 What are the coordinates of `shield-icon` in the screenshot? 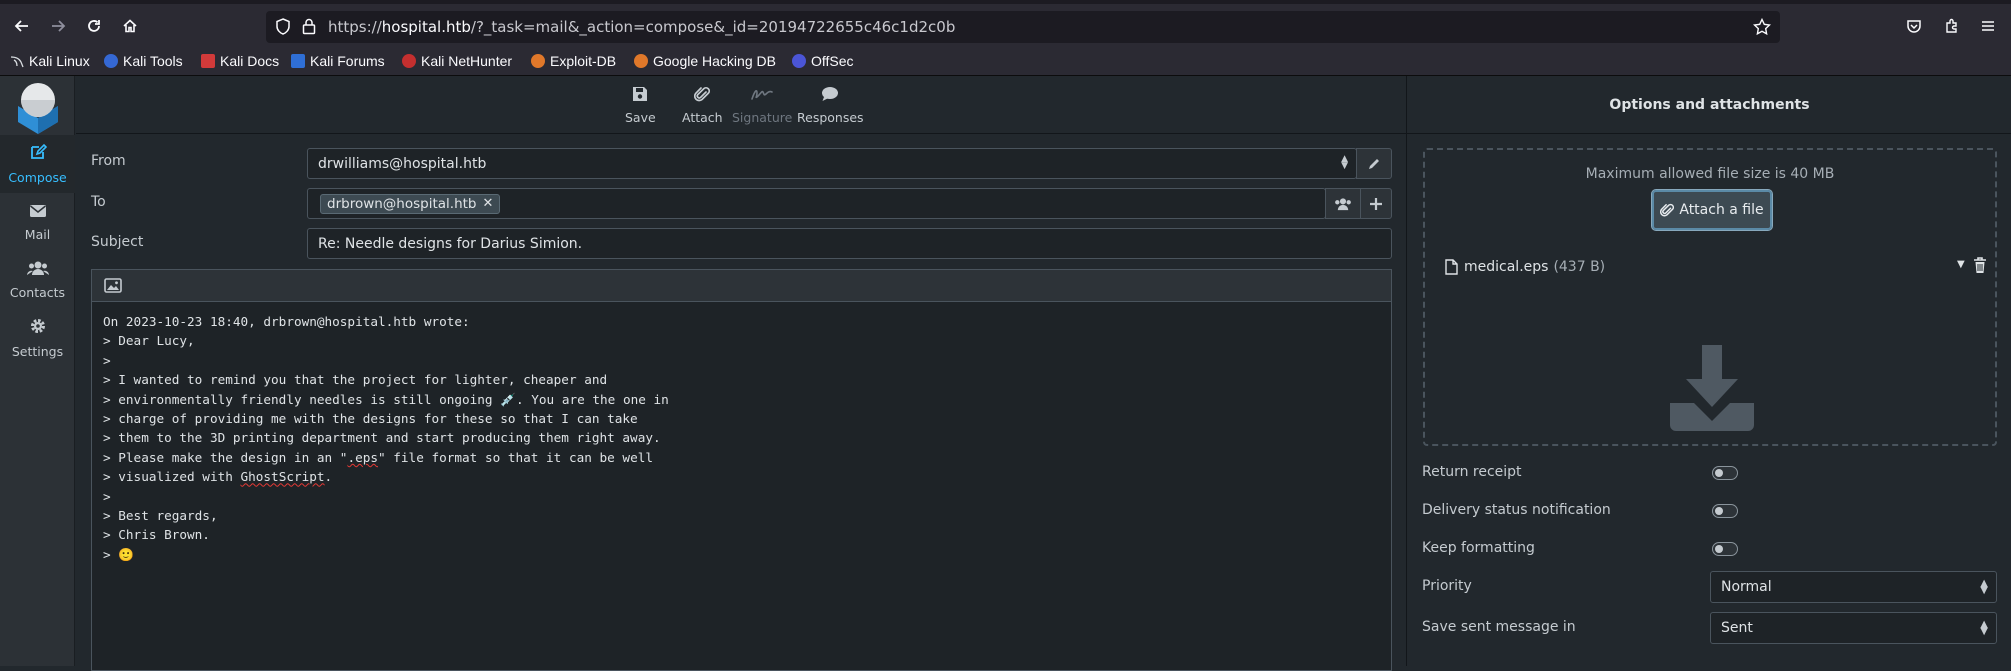 It's located at (283, 28).